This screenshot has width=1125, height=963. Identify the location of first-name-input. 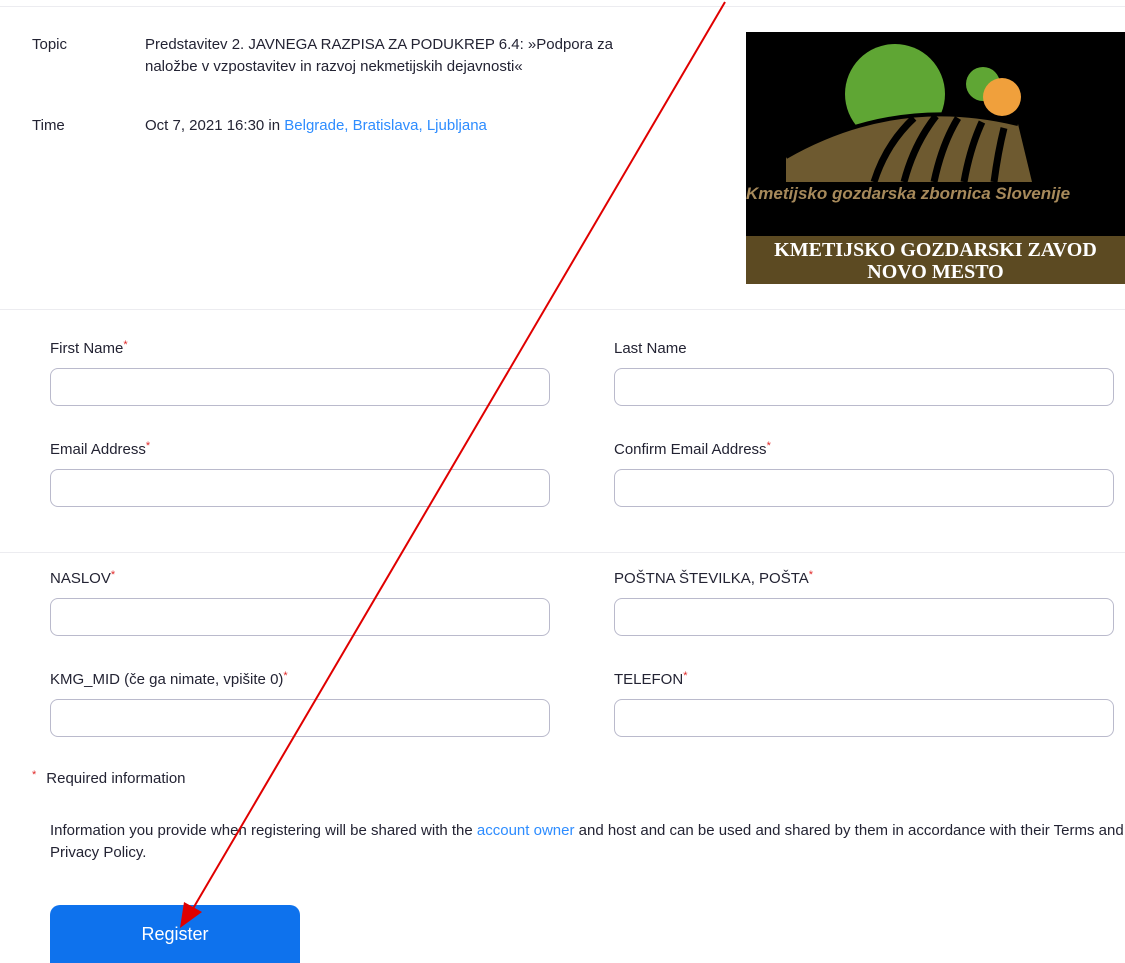
(300, 387).